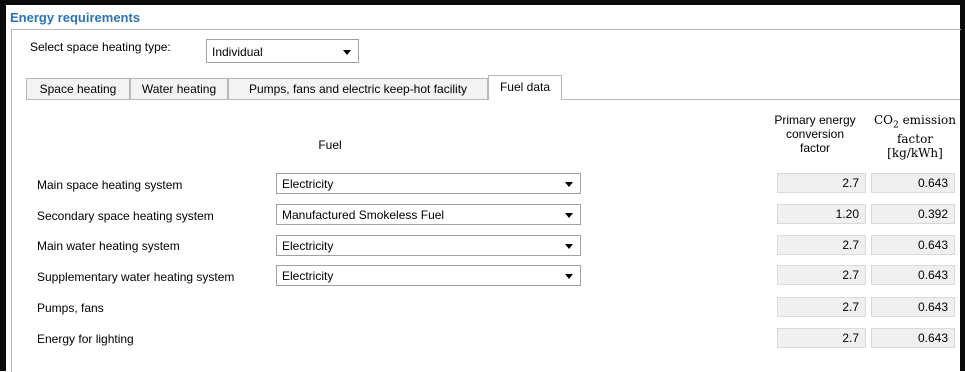 This screenshot has width=965, height=372. I want to click on fuel-select-secondary-space-heating: Manufactured Smokeless Fuel, so click(428, 214).